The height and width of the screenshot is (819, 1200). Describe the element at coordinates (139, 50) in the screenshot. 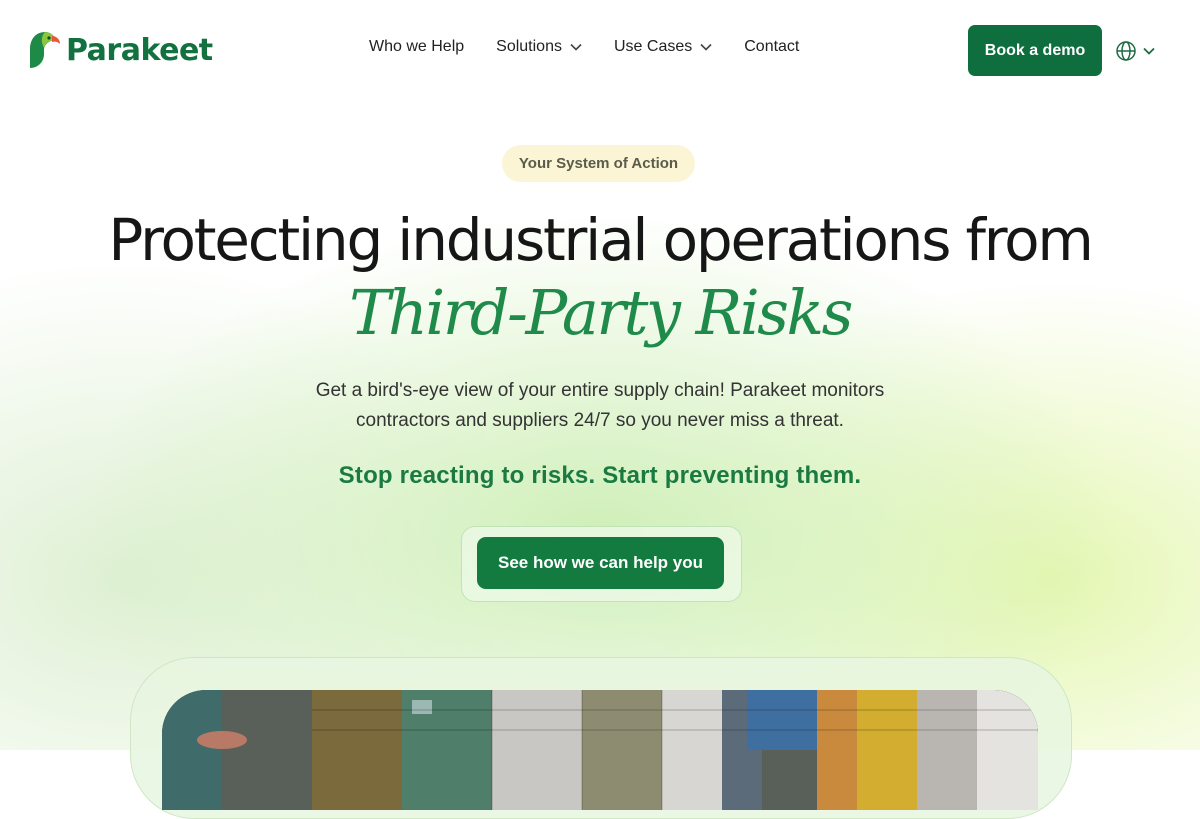

I see `brand-name: Parakeet` at that location.